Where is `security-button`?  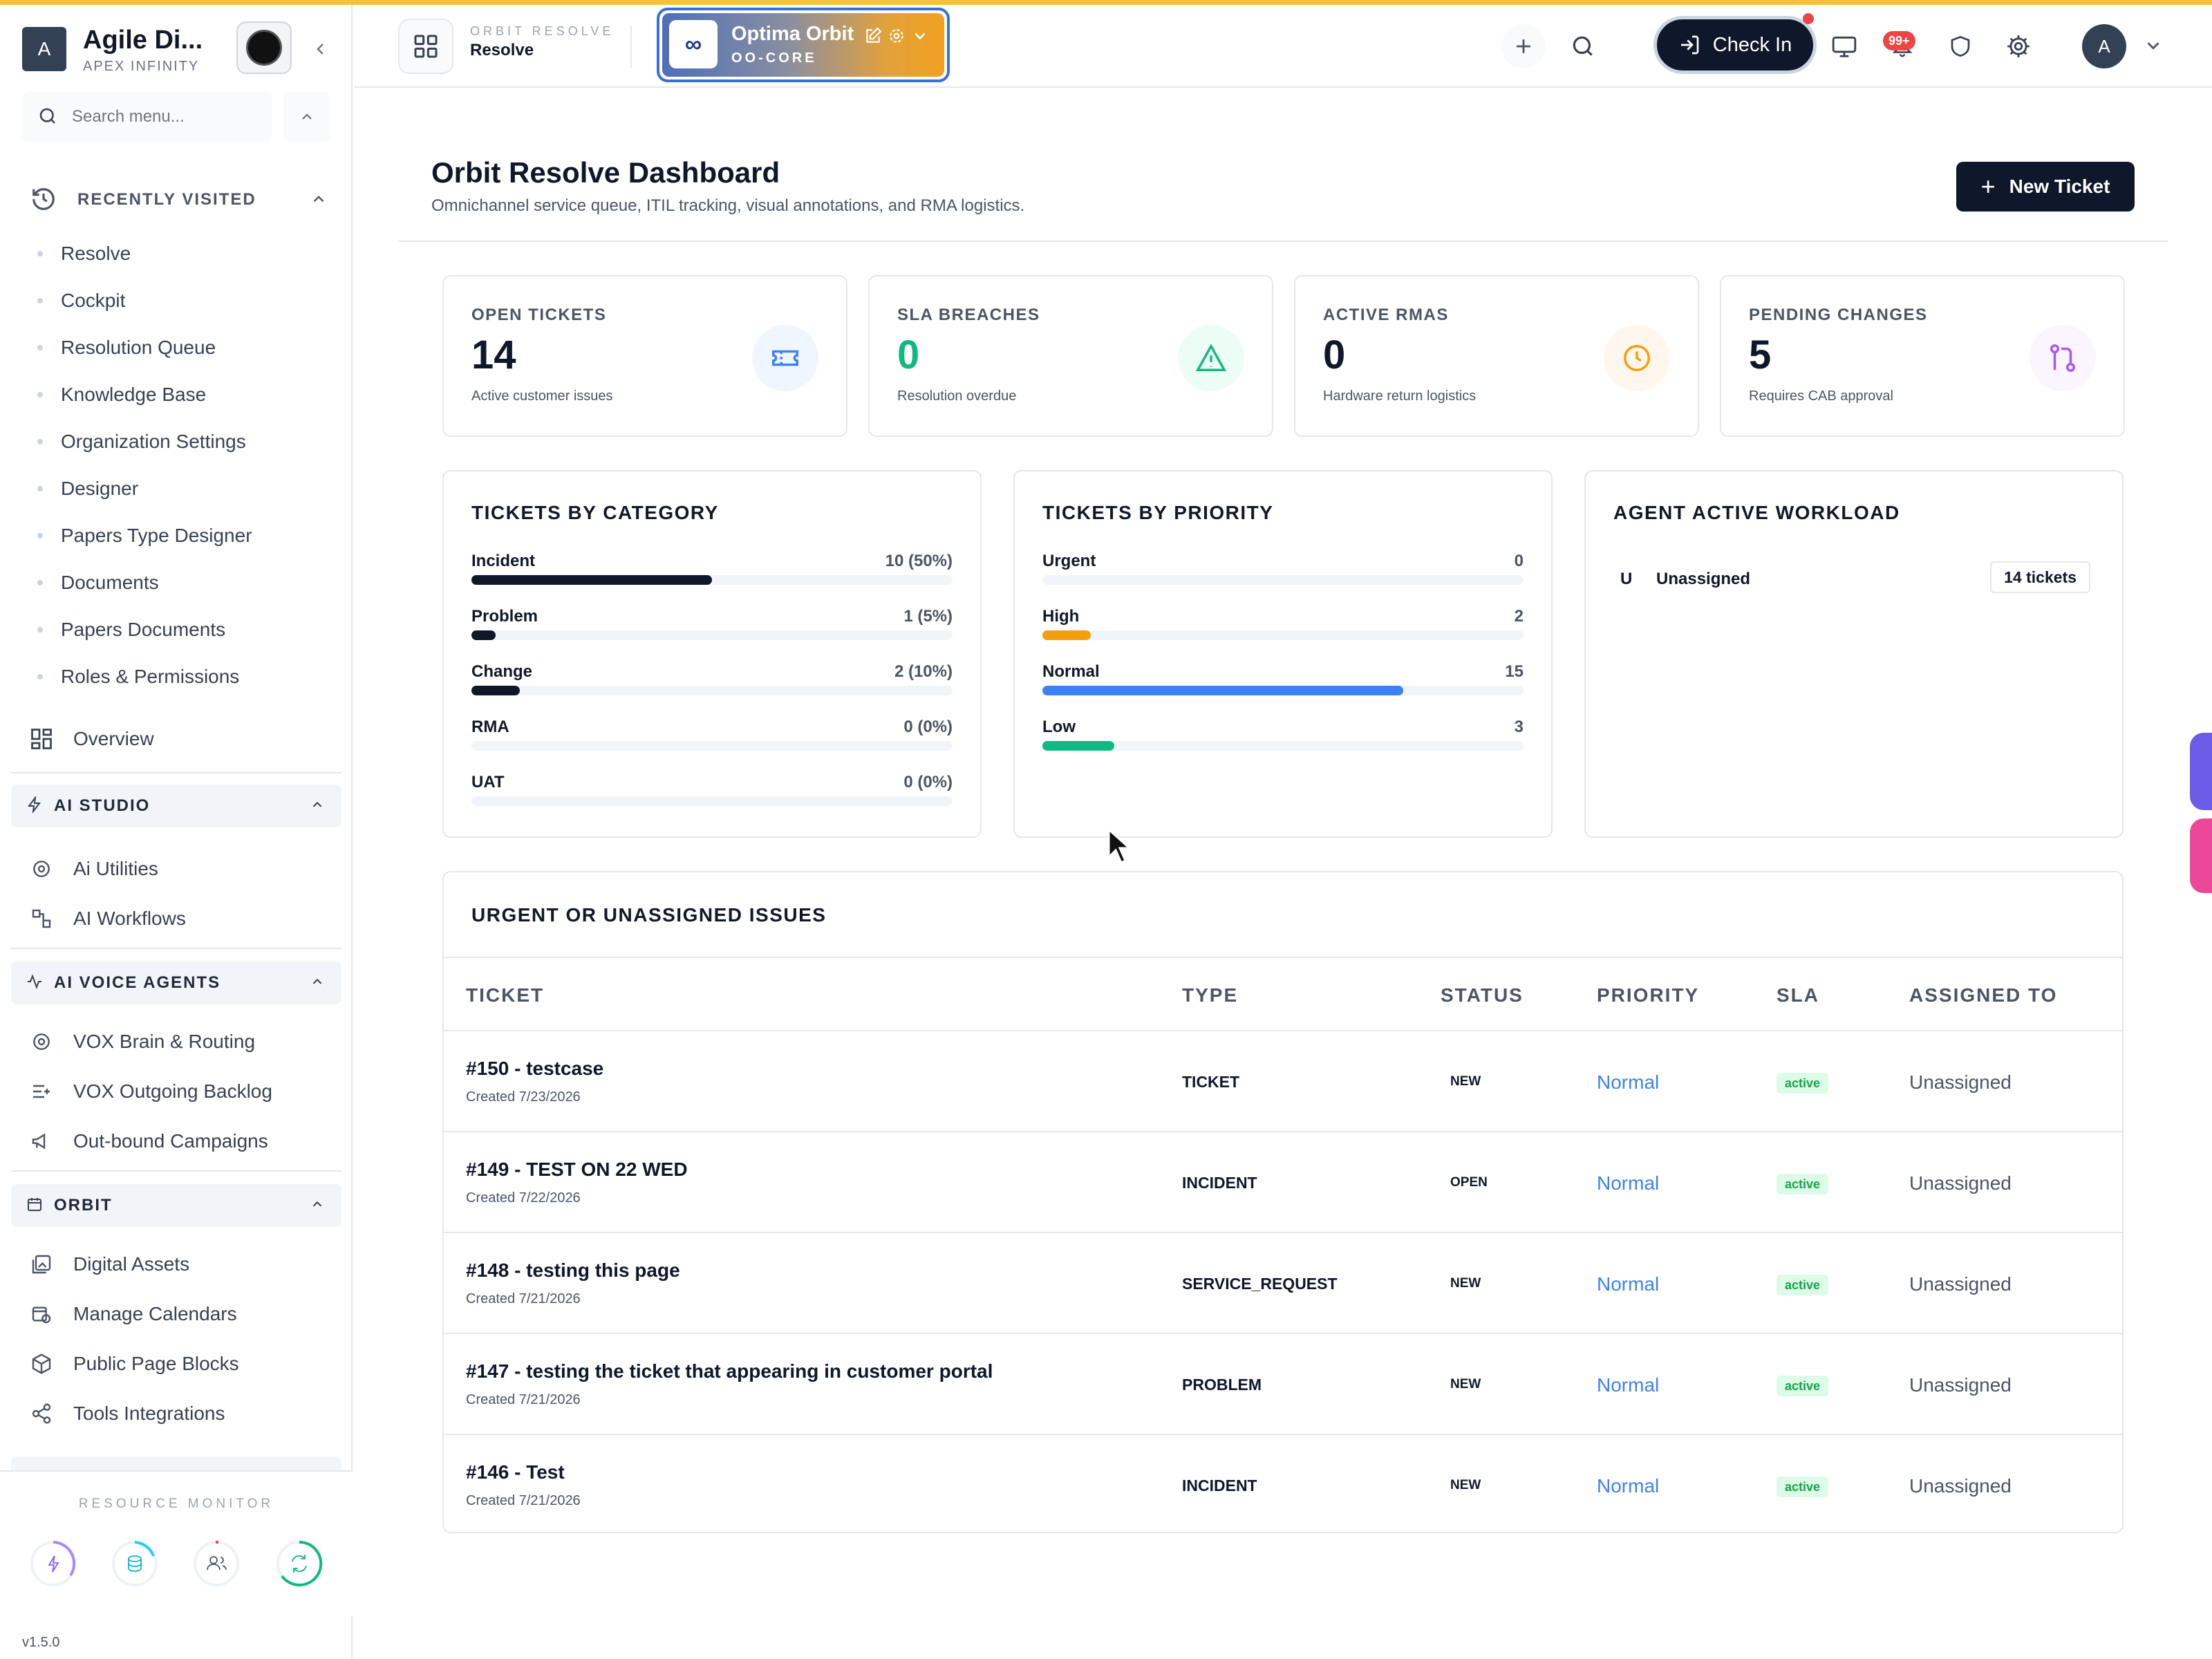
security-button is located at coordinates (1961, 46).